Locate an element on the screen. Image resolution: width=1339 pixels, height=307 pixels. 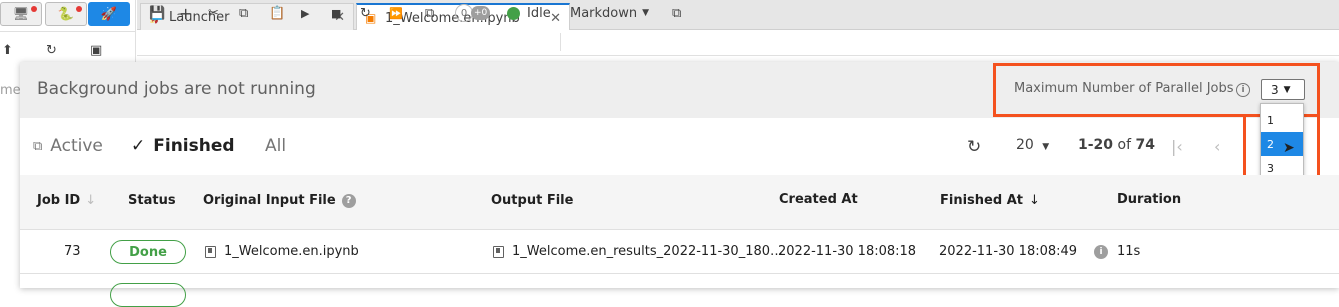
stop-icon: ■ is located at coordinates (336, 13).